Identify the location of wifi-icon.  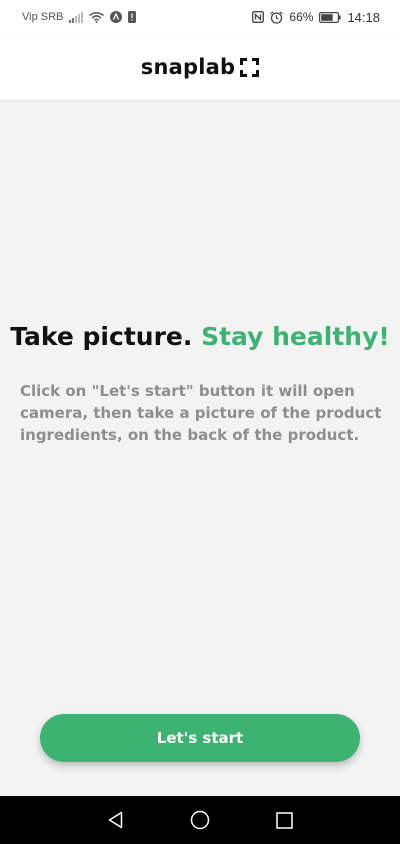
(97, 17).